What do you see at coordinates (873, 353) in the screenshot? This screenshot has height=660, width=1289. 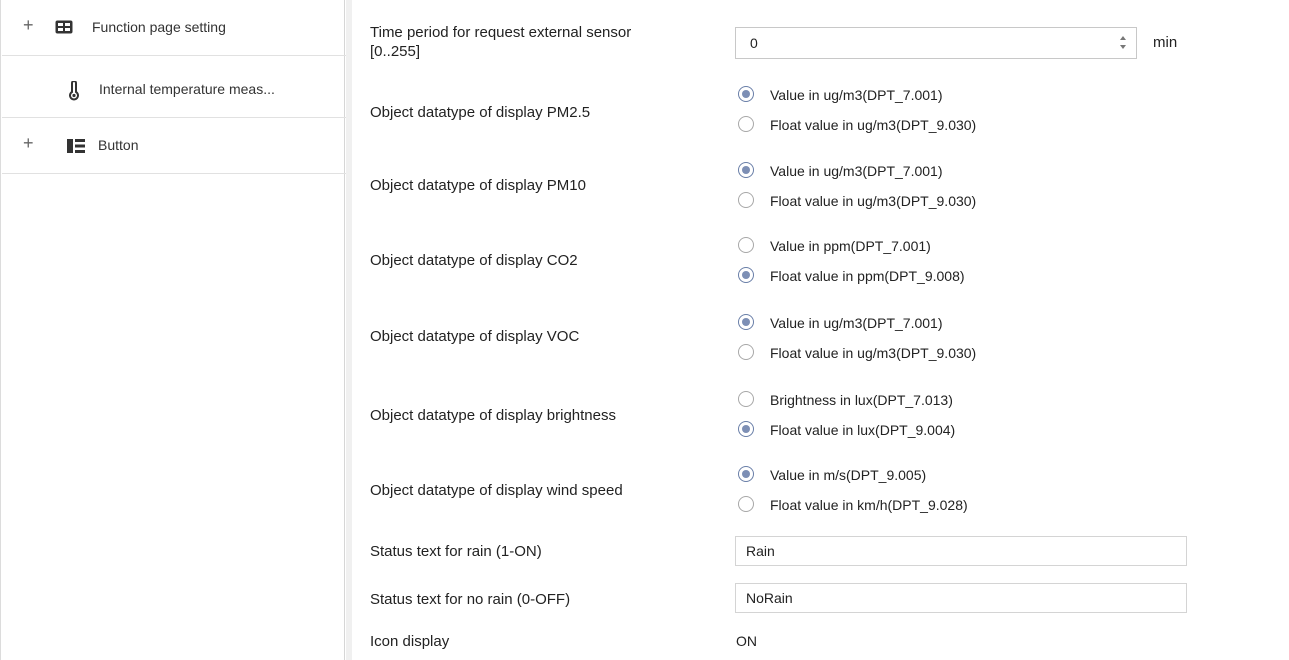 I see `voc-option-1-label: Float value in ug/m3(DPT_9.030)` at bounding box center [873, 353].